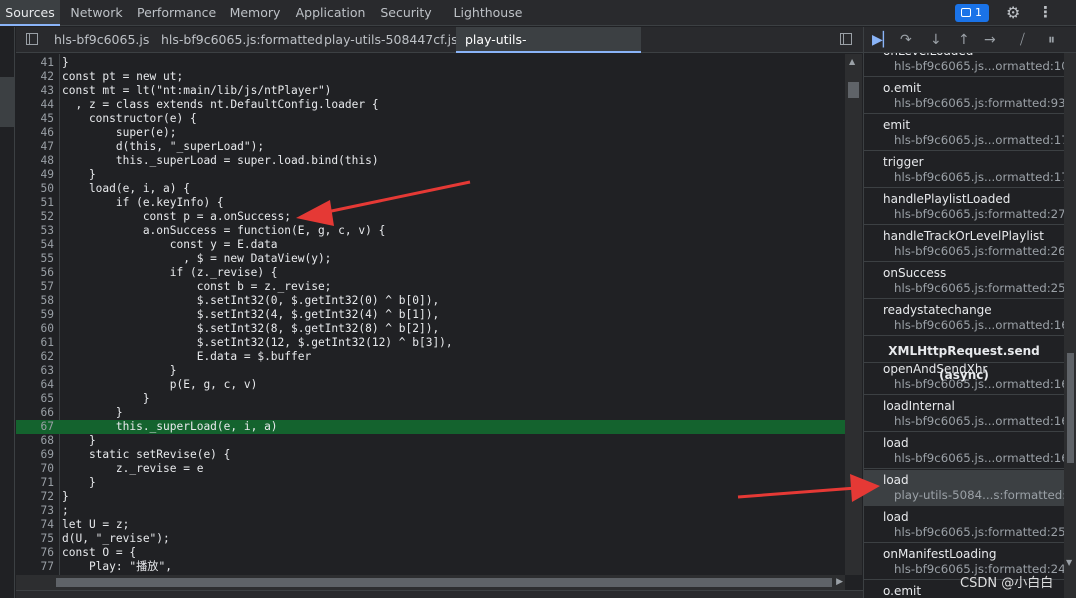 The height and width of the screenshot is (598, 1076). Describe the element at coordinates (35, 511) in the screenshot. I see `line-number: 73` at that location.